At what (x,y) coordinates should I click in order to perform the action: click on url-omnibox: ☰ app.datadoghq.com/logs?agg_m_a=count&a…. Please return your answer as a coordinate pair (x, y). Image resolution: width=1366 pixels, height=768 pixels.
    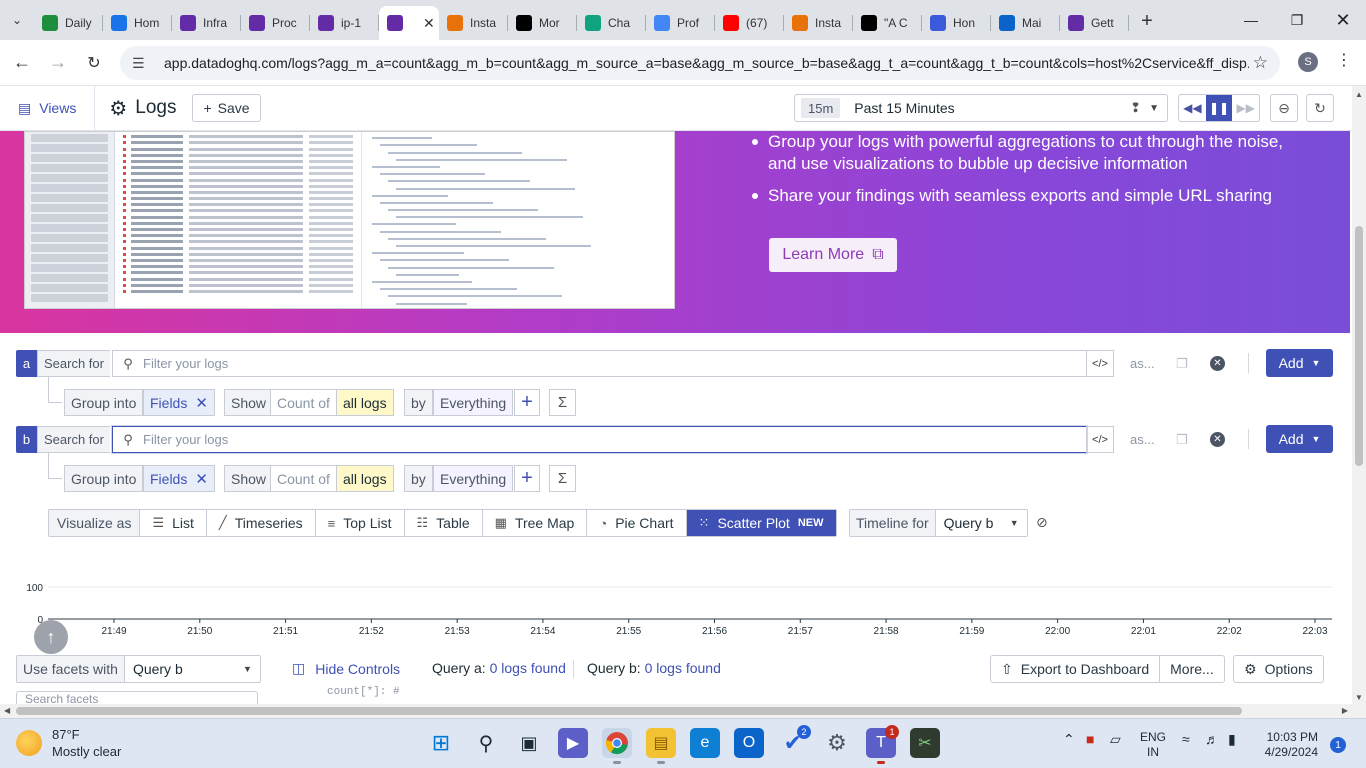
    Looking at the image, I should click on (700, 63).